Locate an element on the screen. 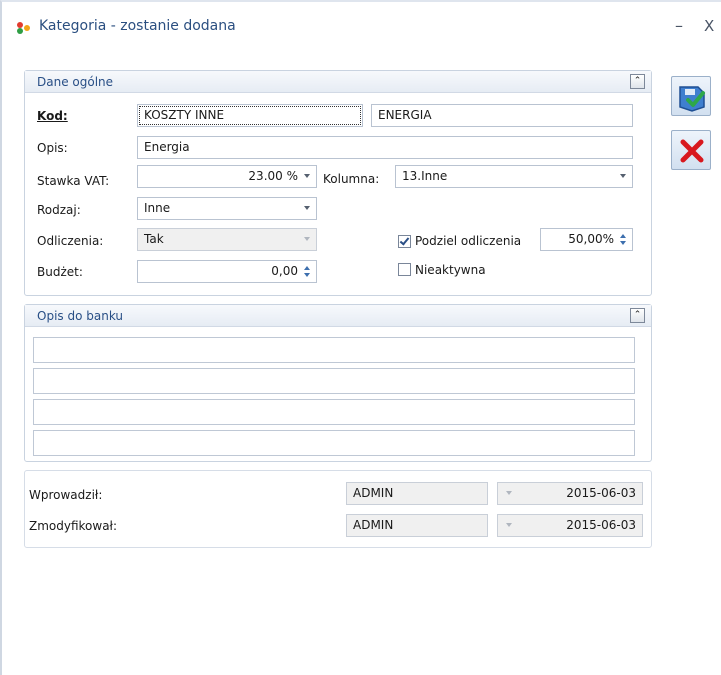  created-user-field: ADMIN is located at coordinates (417, 493).